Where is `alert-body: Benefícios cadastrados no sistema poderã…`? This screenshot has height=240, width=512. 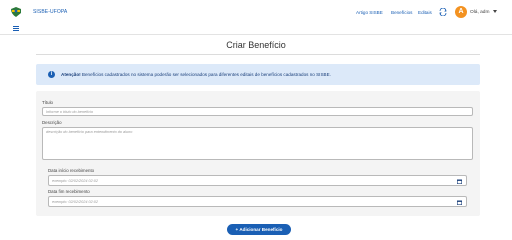
alert-body: Benefícios cadastrados no sistema poderã… is located at coordinates (205, 74).